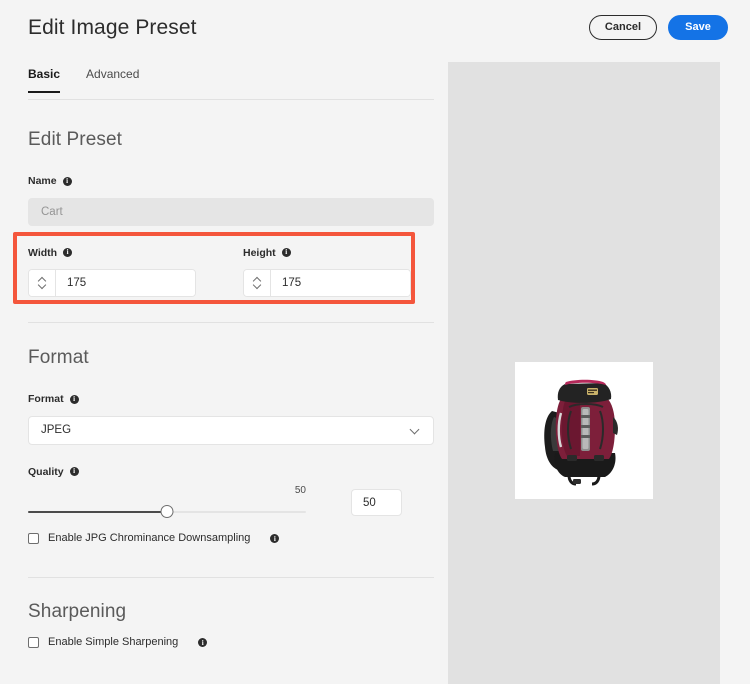 This screenshot has height=684, width=750. Describe the element at coordinates (46, 399) in the screenshot. I see `format-label: Format` at that location.